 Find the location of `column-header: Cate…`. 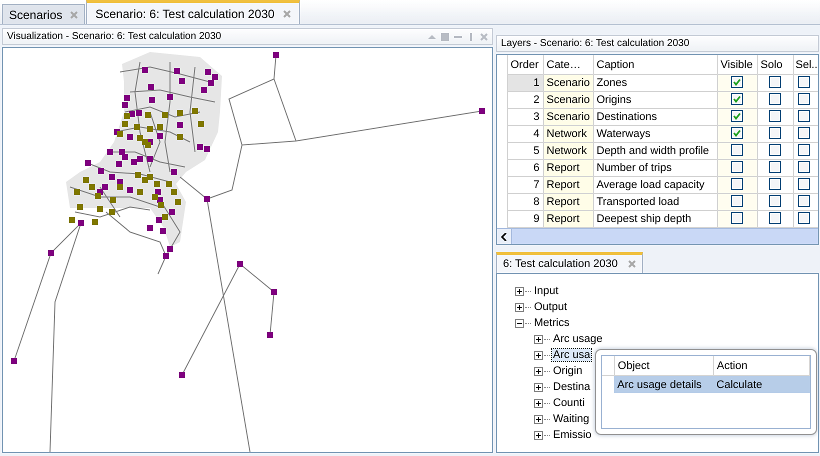

column-header: Cate… is located at coordinates (568, 64).